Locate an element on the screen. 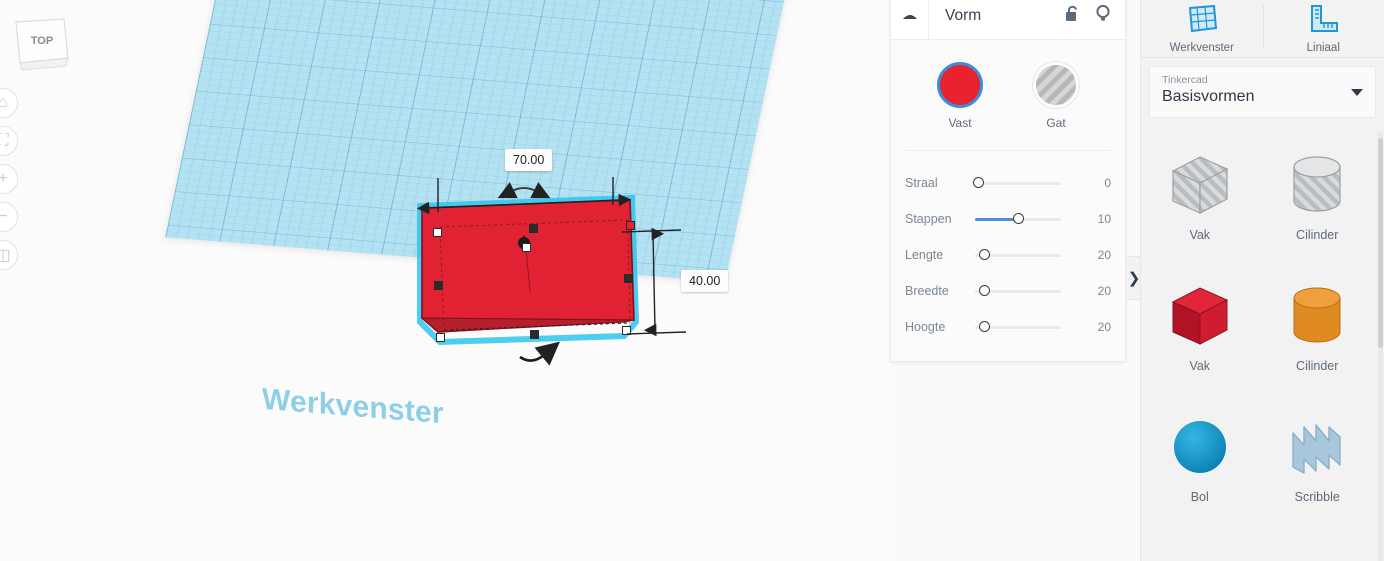  collapse-panel-button is located at coordinates (910, 19).